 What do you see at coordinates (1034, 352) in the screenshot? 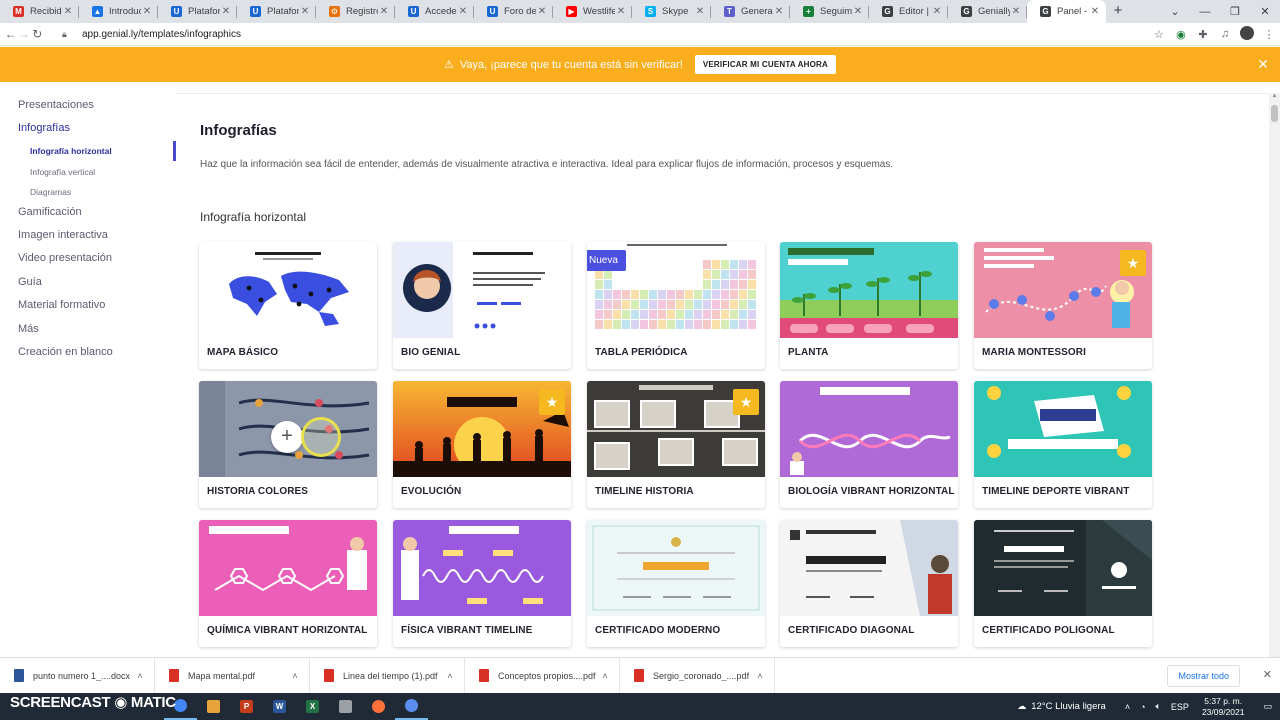
I see `template-card-label: MARIA MONTESSORI` at bounding box center [1034, 352].